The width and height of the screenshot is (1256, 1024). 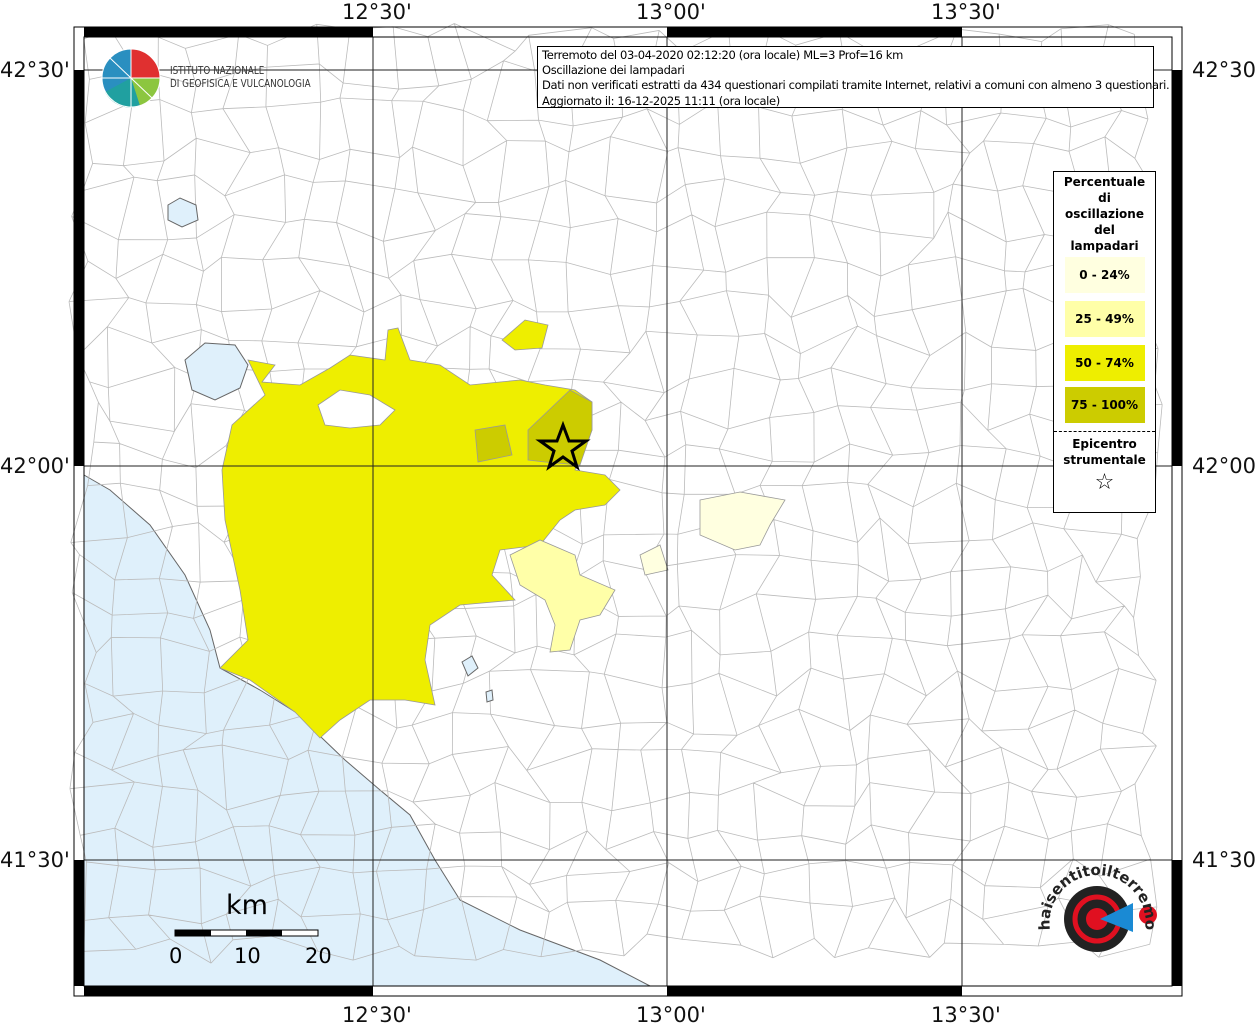 I want to click on legend-title-line: oscillazione, so click(x=1104, y=214).